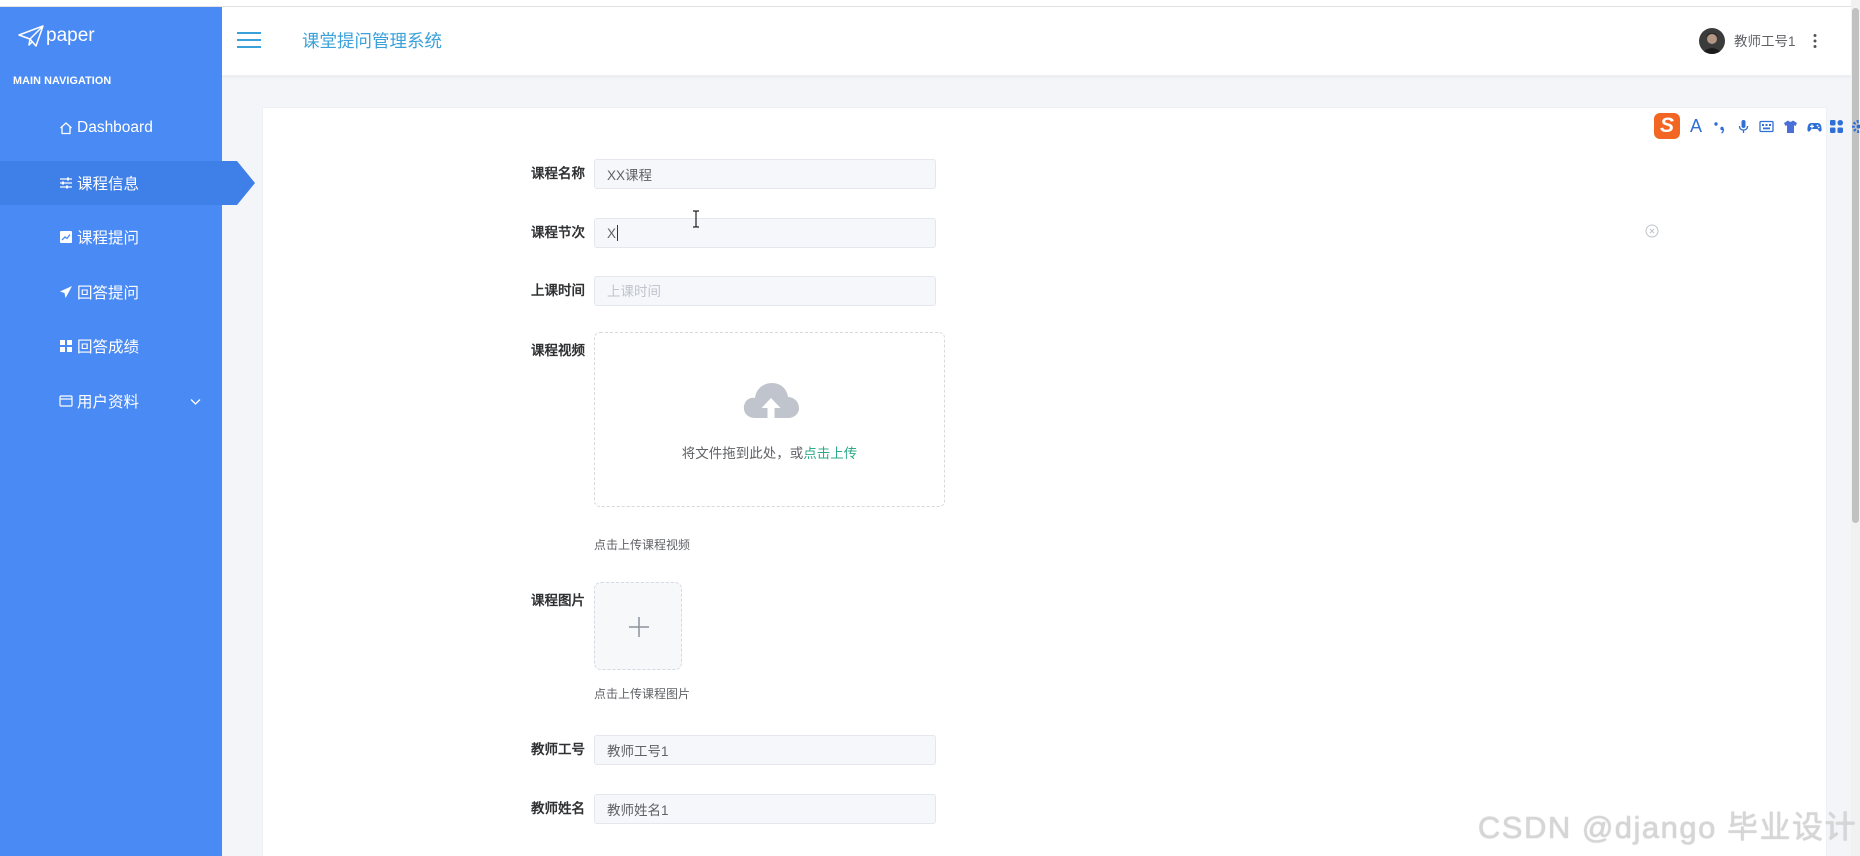 Image resolution: width=1860 pixels, height=856 pixels. What do you see at coordinates (765, 174) in the screenshot?
I see `course-name-input` at bounding box center [765, 174].